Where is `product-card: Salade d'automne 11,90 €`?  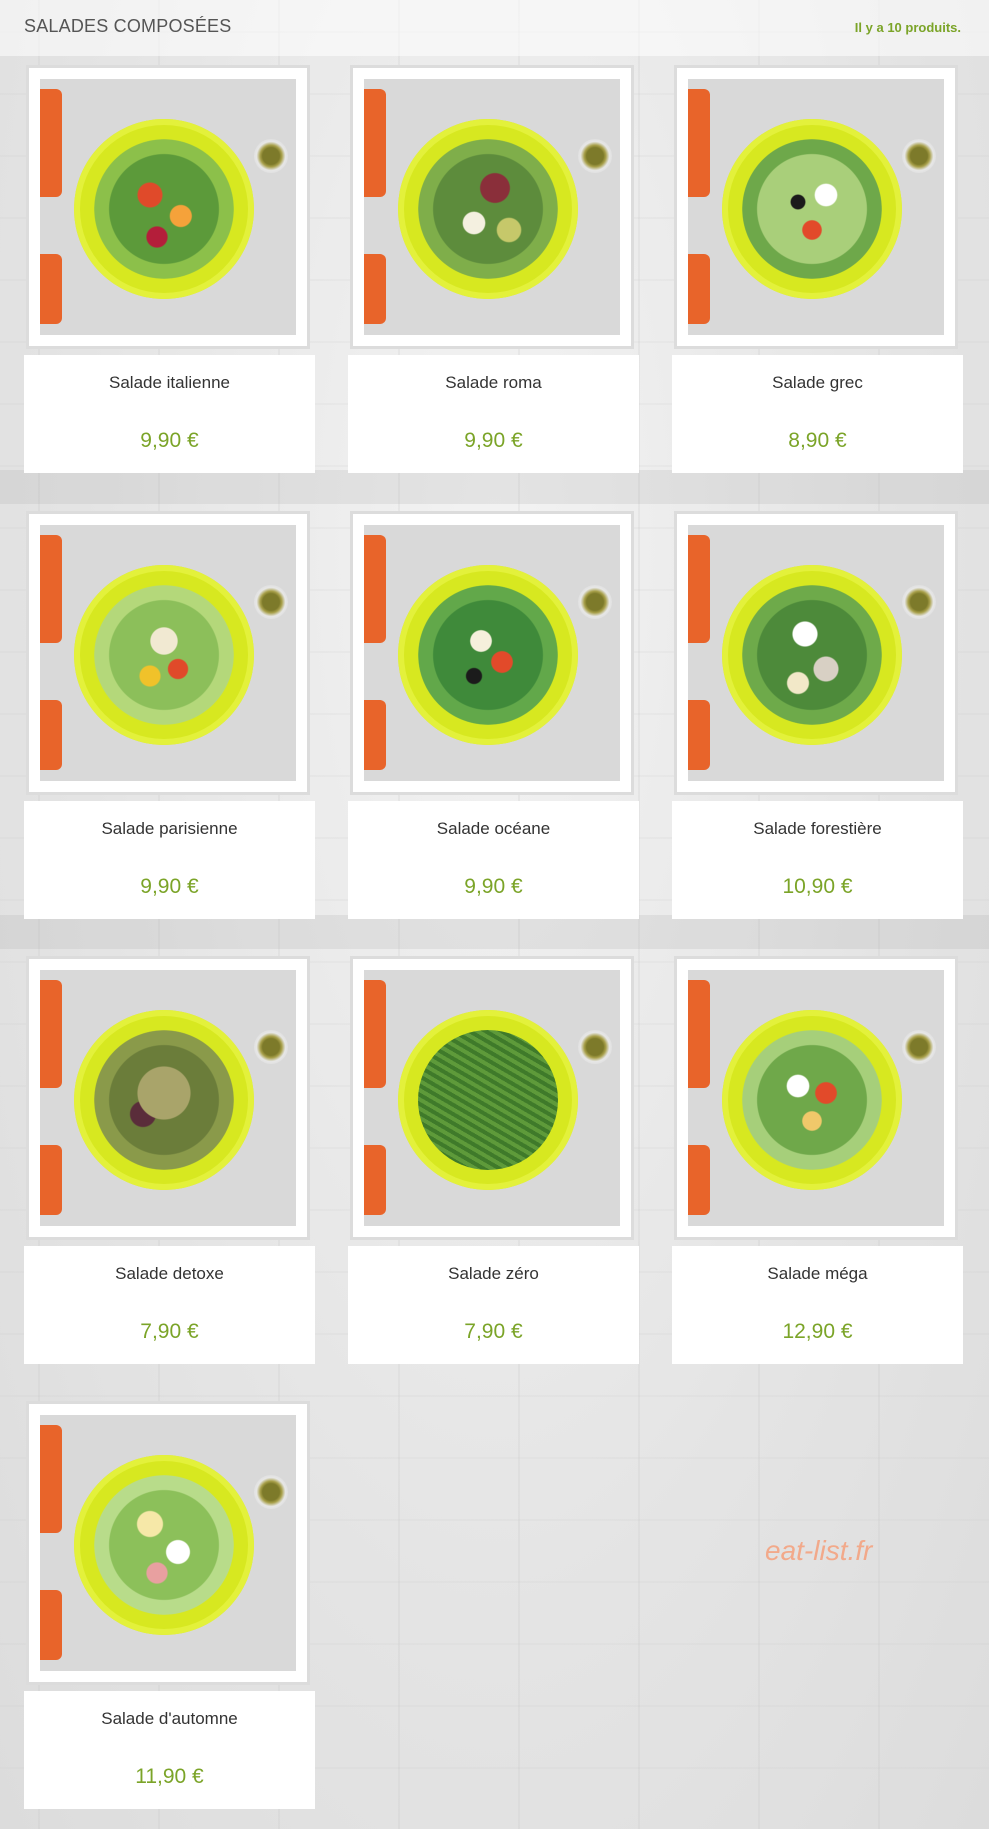
product-card: Salade d'automne 11,90 € is located at coordinates (169, 1605).